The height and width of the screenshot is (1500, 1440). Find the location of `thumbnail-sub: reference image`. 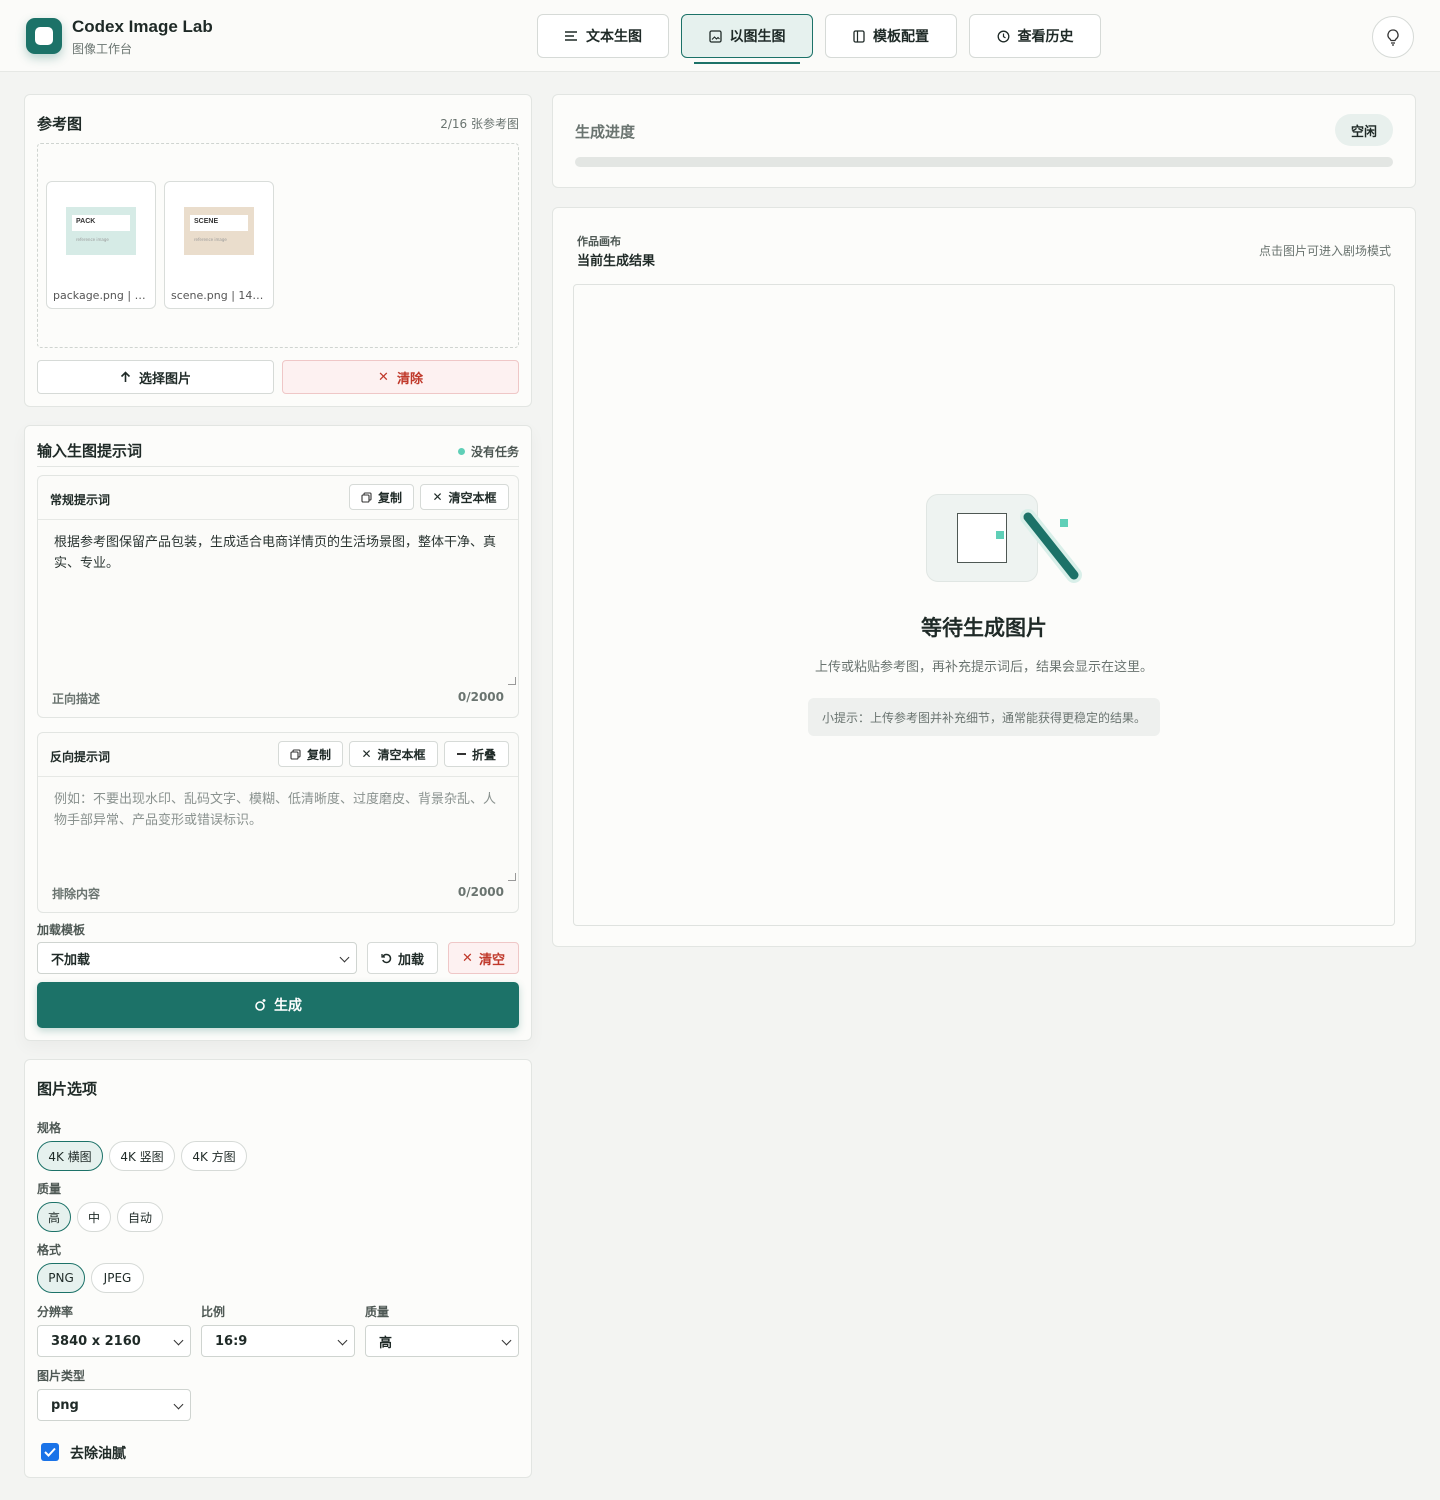

thumbnail-sub: reference image is located at coordinates (92, 239).